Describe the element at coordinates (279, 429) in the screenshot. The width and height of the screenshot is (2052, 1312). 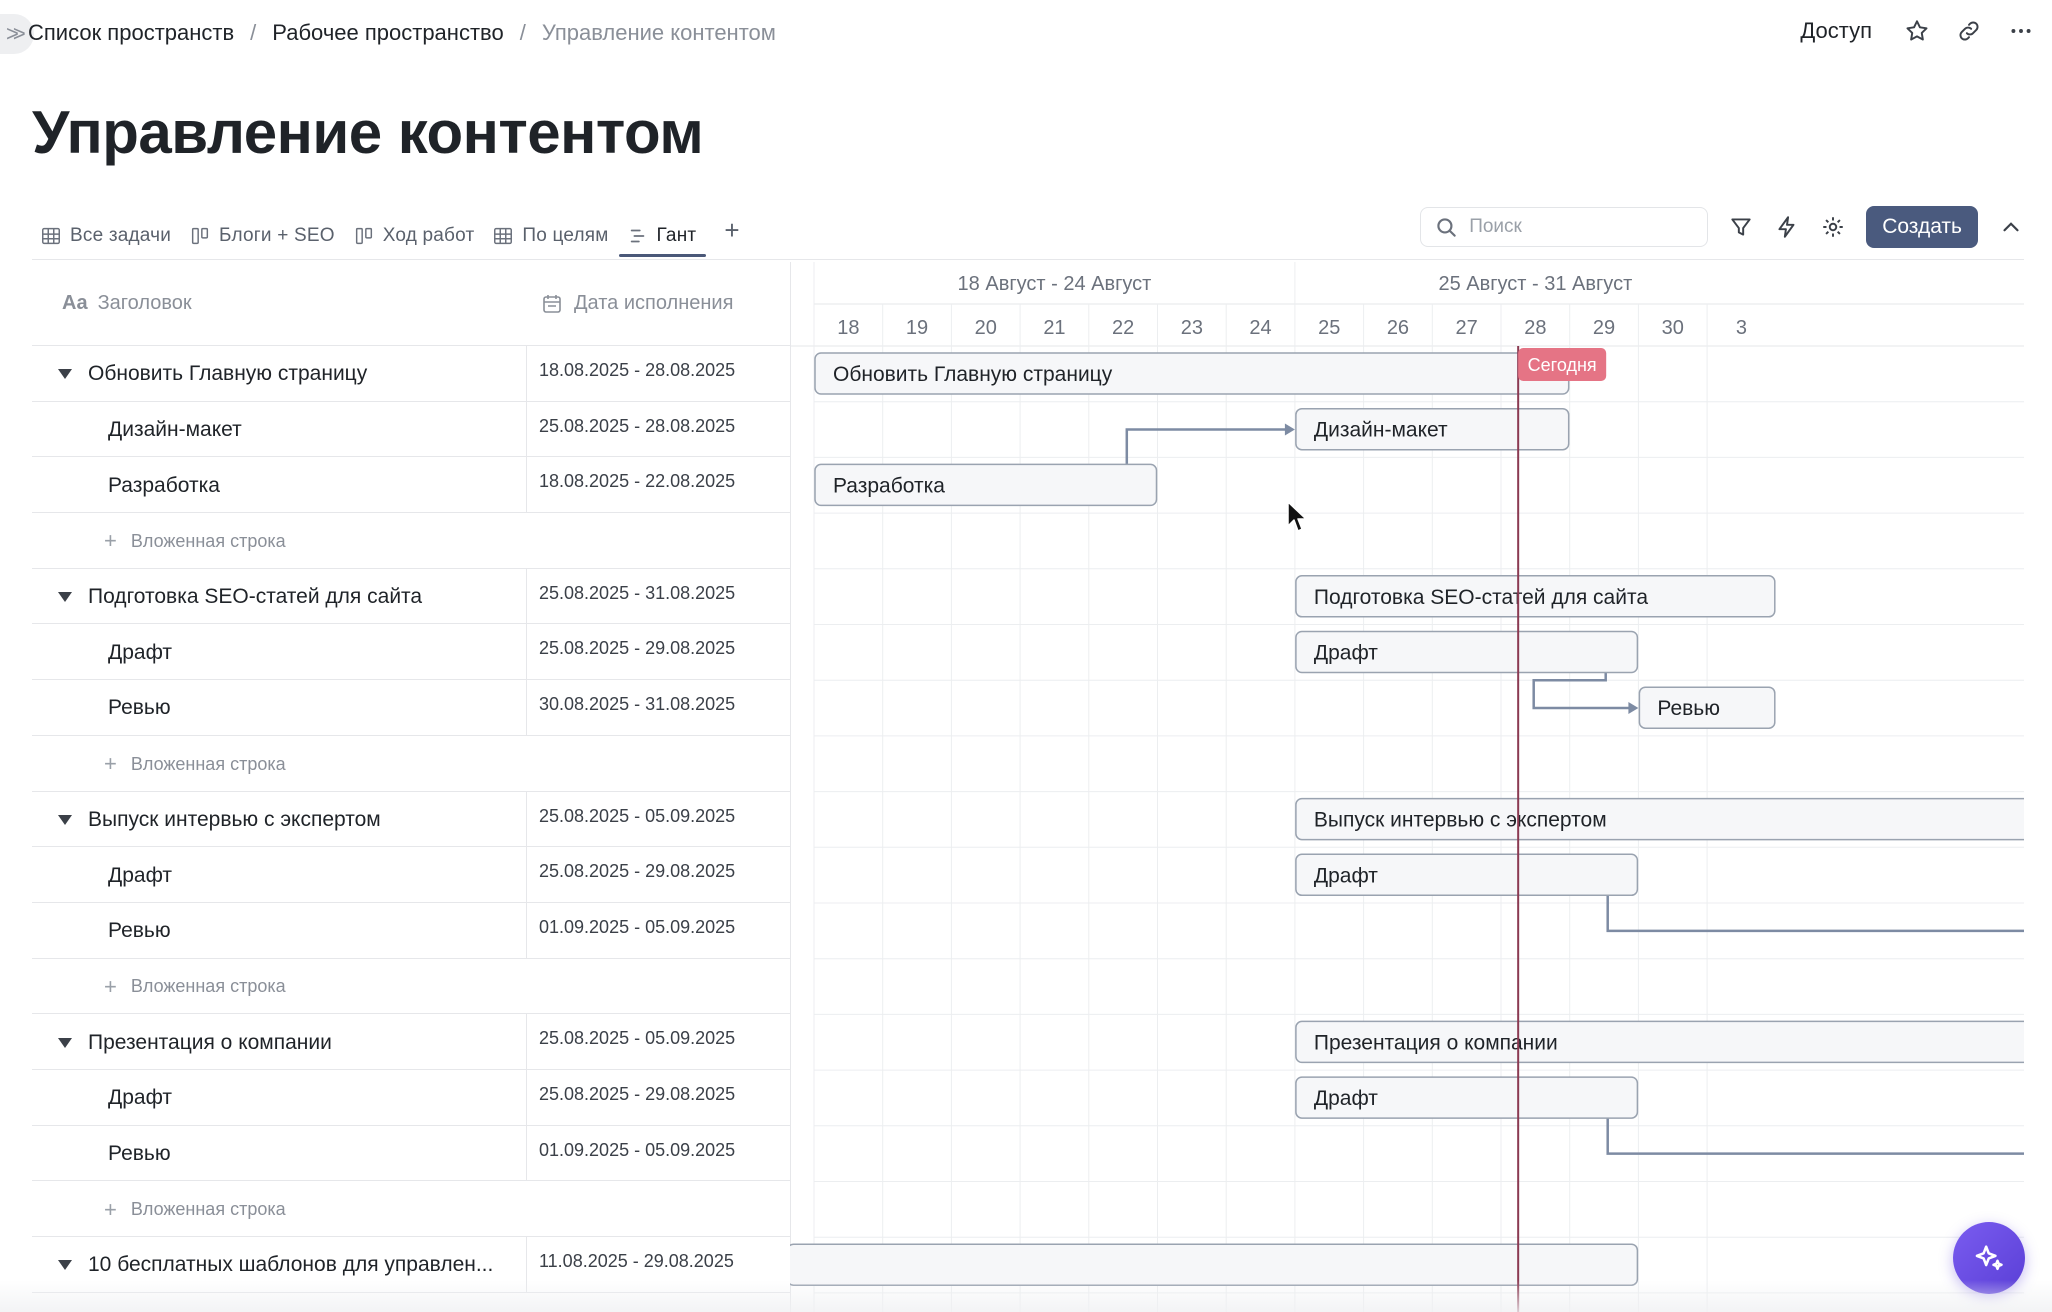
I see `task-title-cell: Дизайн-макет` at that location.